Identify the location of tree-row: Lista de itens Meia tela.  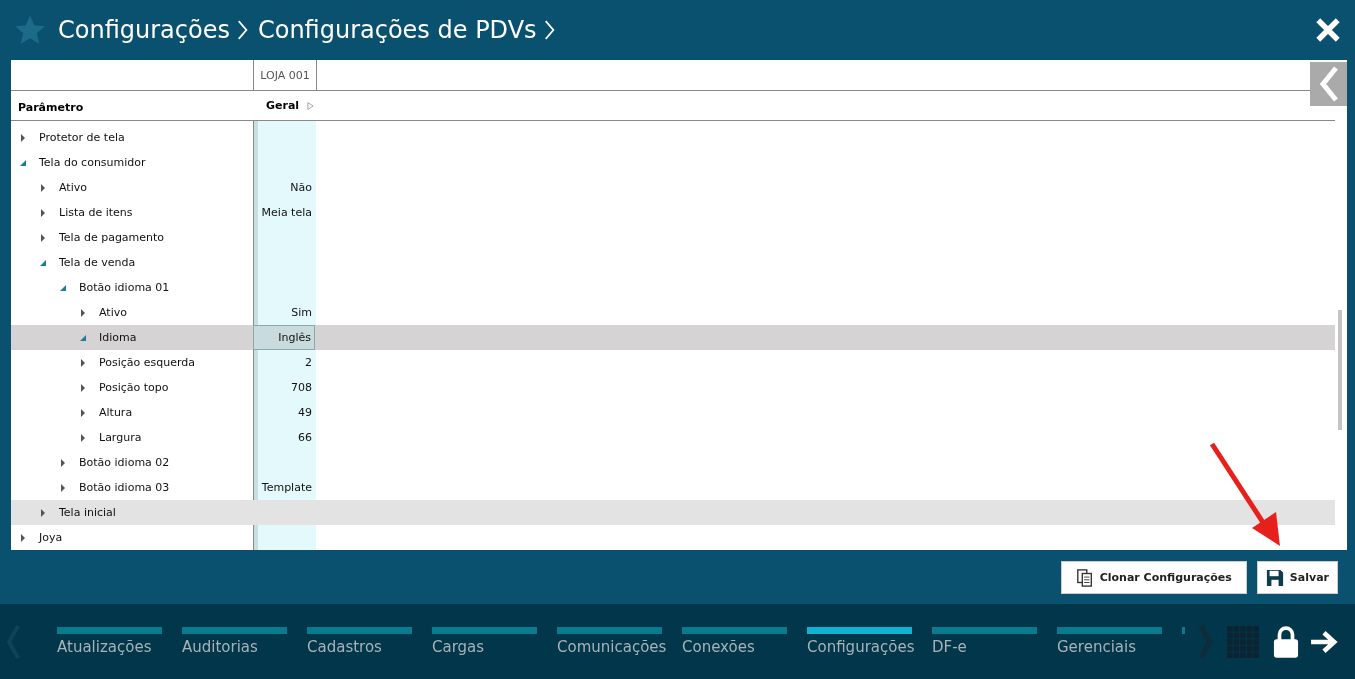
(673, 212).